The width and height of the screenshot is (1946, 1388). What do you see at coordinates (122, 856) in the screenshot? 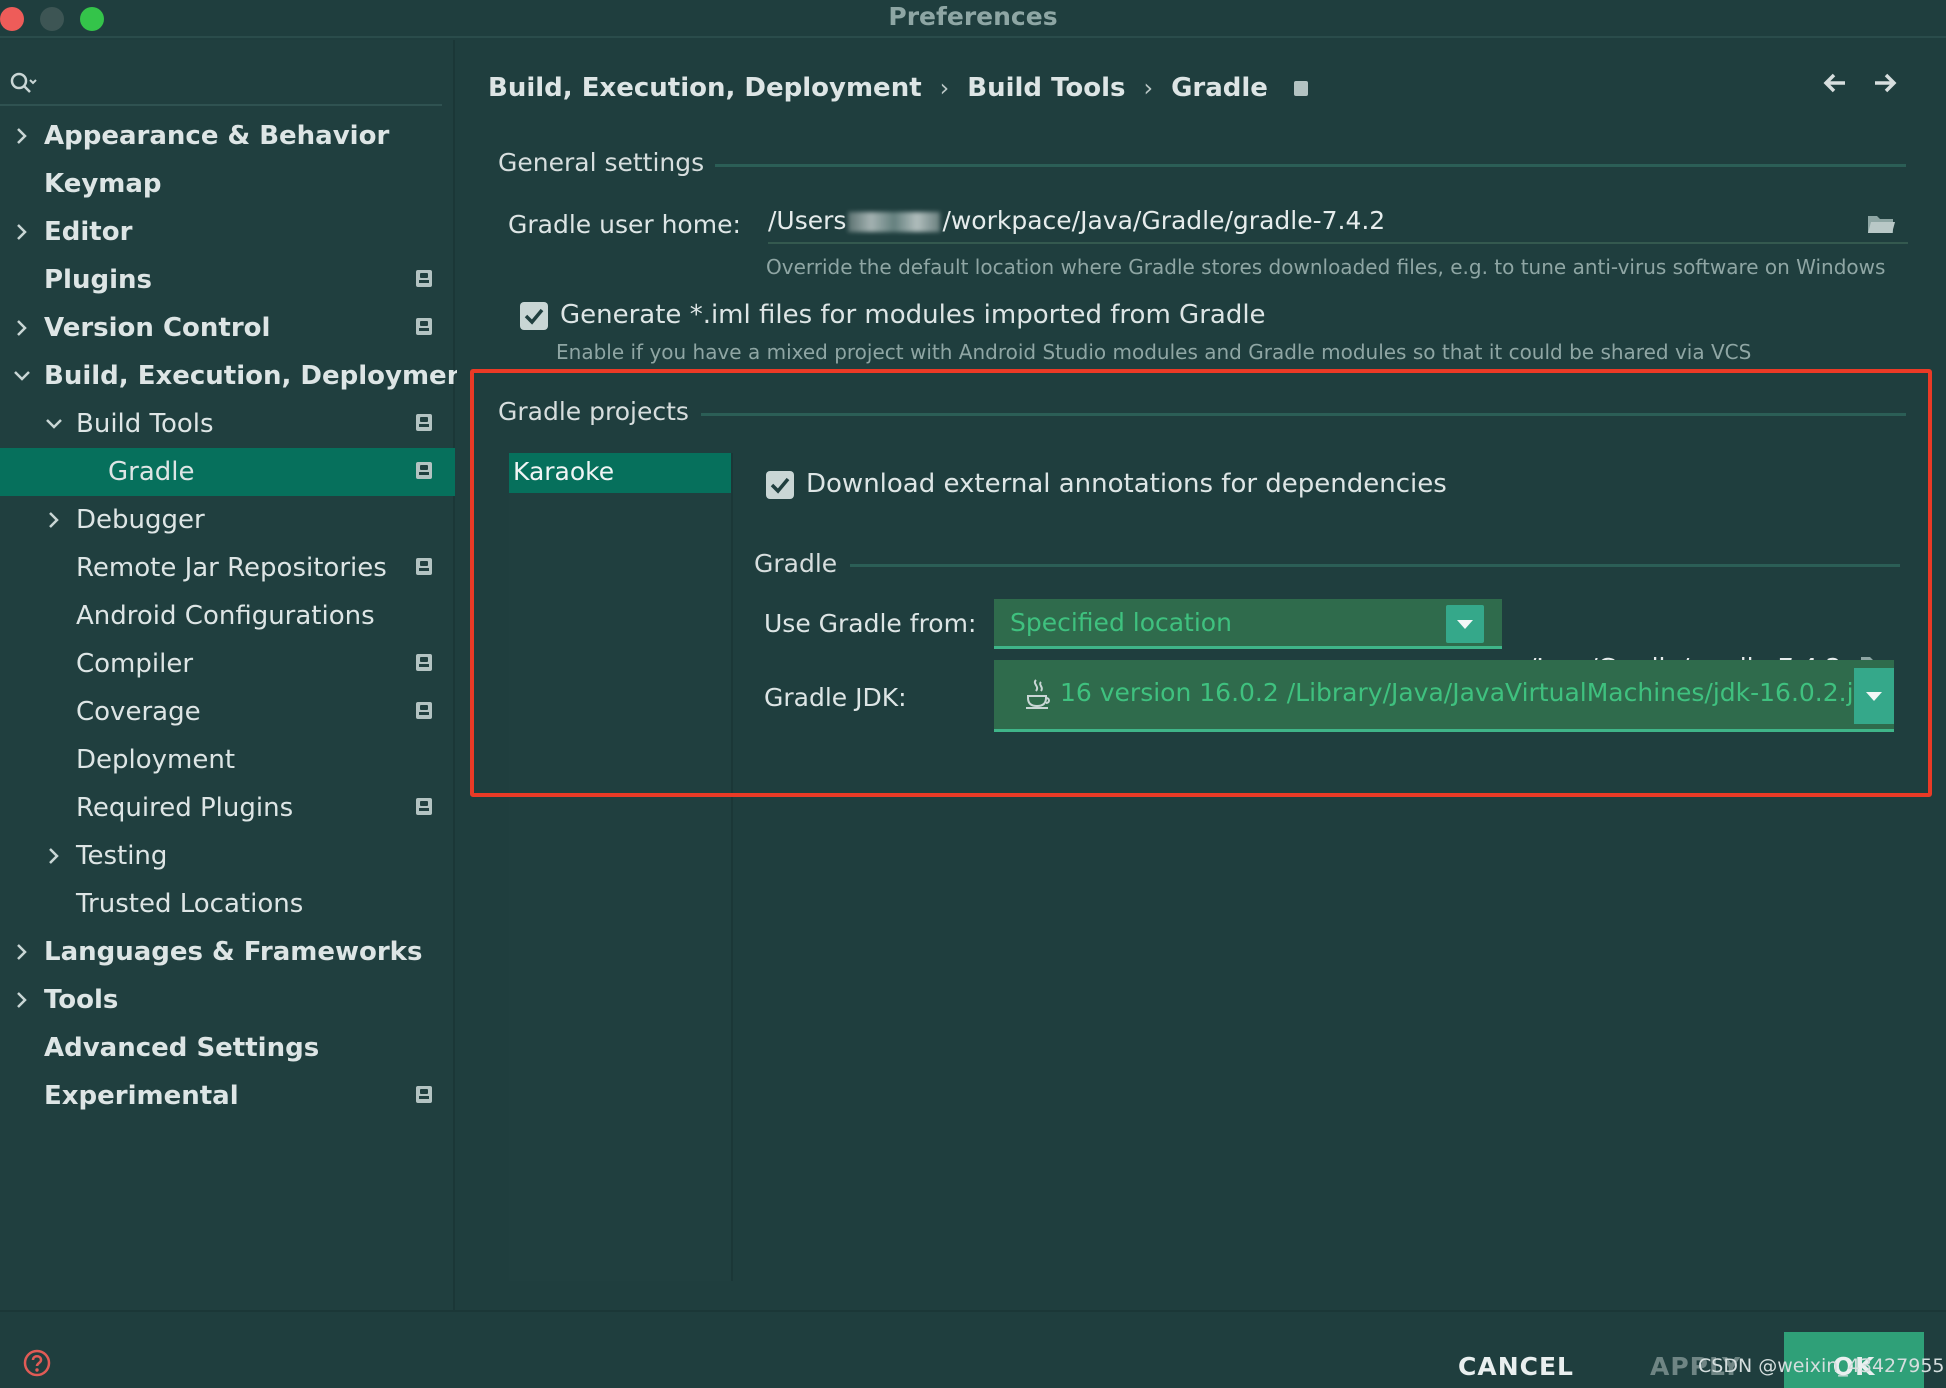
I see `sidebar-item-label: Testing` at bounding box center [122, 856].